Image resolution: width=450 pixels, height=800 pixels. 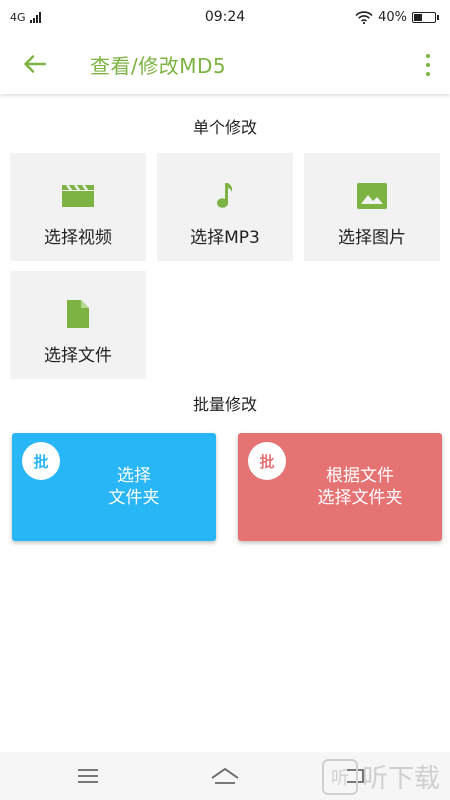 I want to click on single-section-title: 单个修改, so click(x=224, y=127).